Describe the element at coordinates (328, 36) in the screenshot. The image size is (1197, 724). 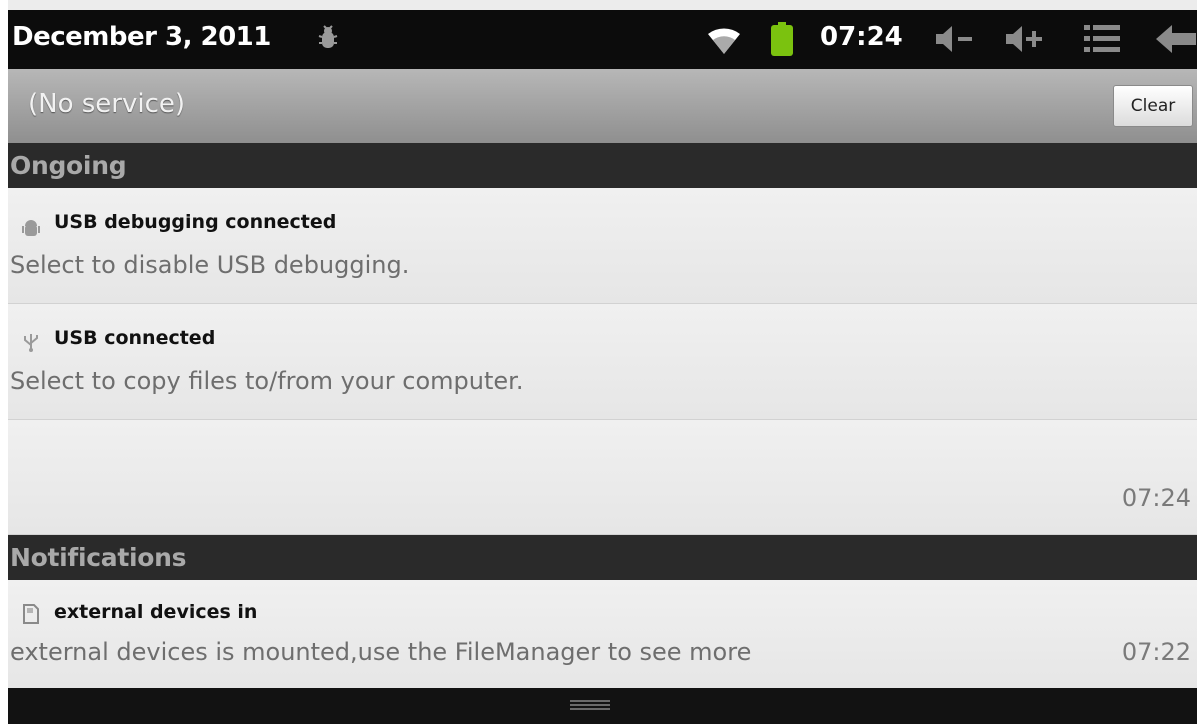
I see `debug-bug-icon` at that location.